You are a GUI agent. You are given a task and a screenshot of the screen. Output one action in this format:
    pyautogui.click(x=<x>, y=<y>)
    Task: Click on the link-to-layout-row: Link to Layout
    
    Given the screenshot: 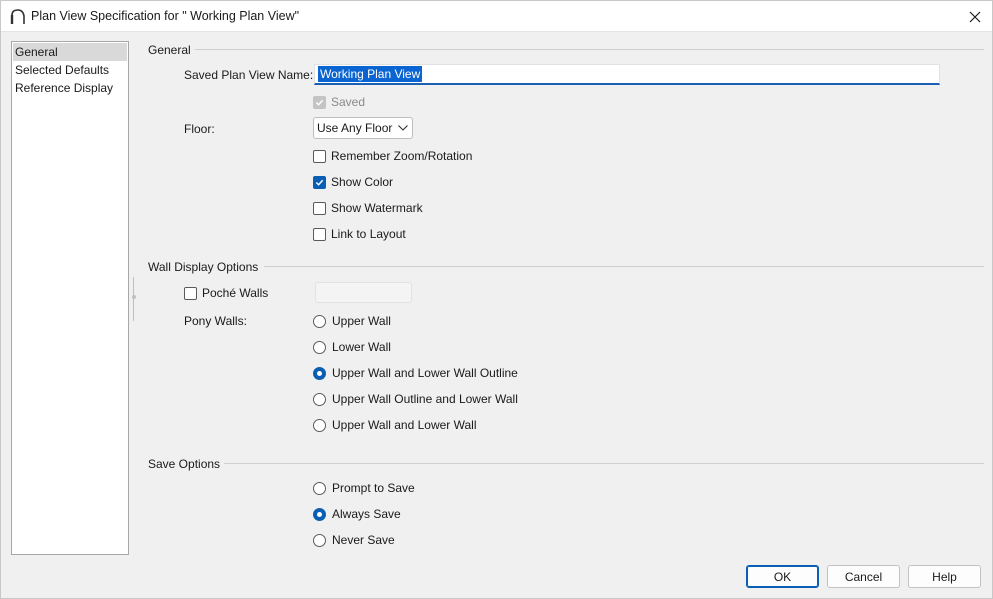 What is the action you would take?
    pyautogui.click(x=359, y=234)
    